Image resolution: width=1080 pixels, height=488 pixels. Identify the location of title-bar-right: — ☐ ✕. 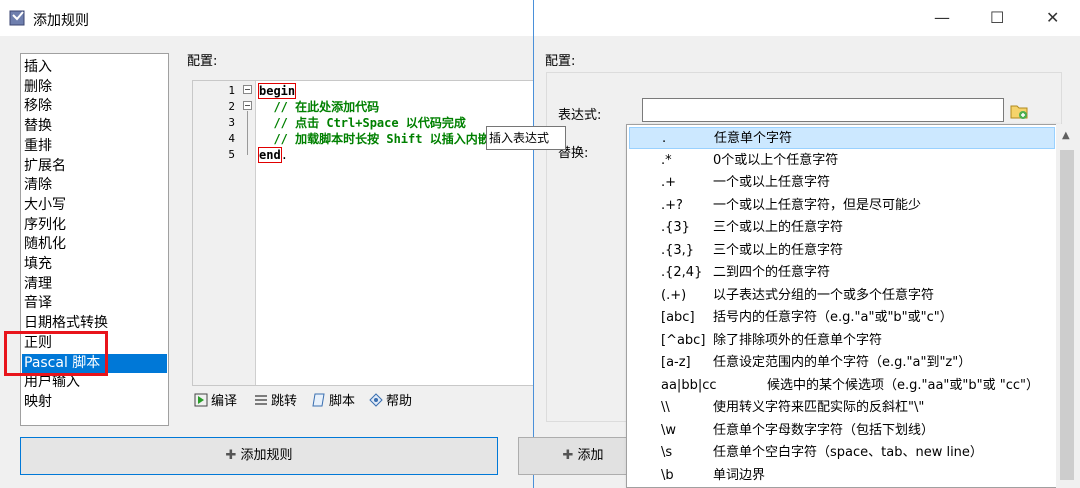
(807, 18).